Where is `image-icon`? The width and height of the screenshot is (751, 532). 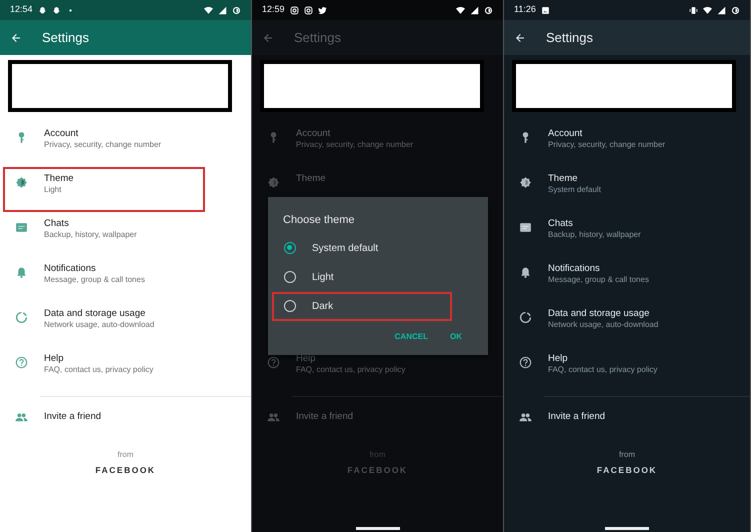
image-icon is located at coordinates (545, 10).